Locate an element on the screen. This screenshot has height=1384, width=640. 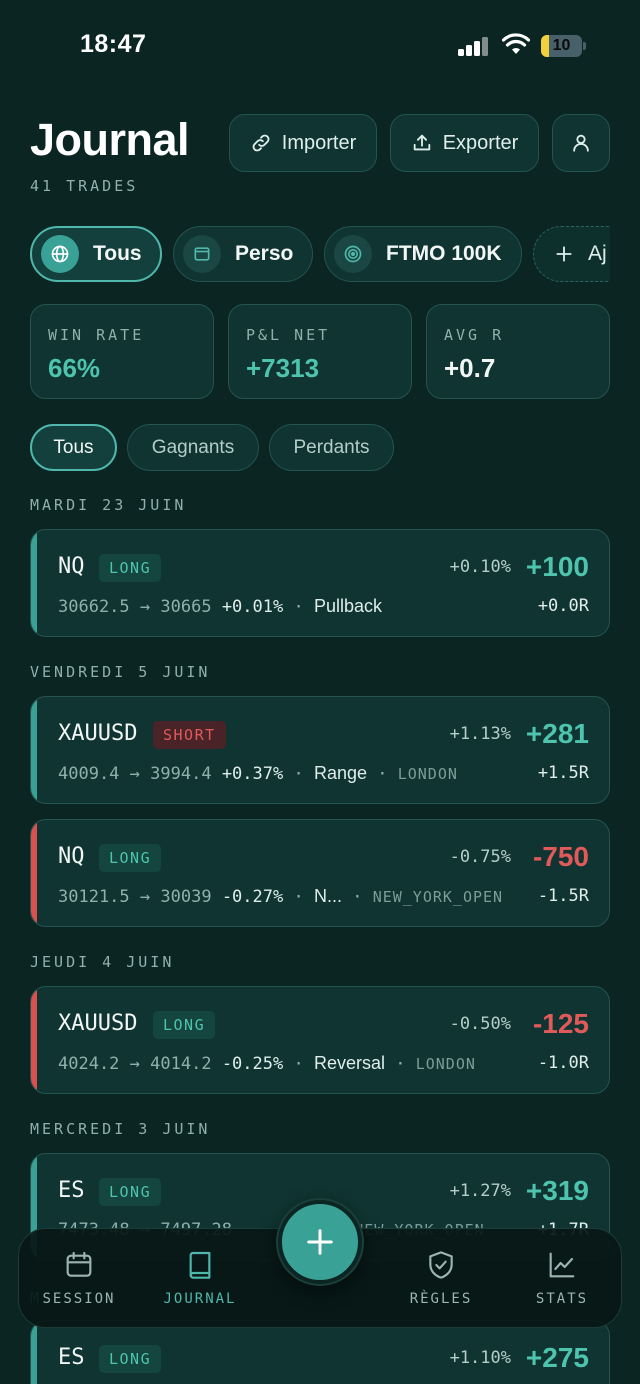
trade-exit: 30665 is located at coordinates (186, 607).